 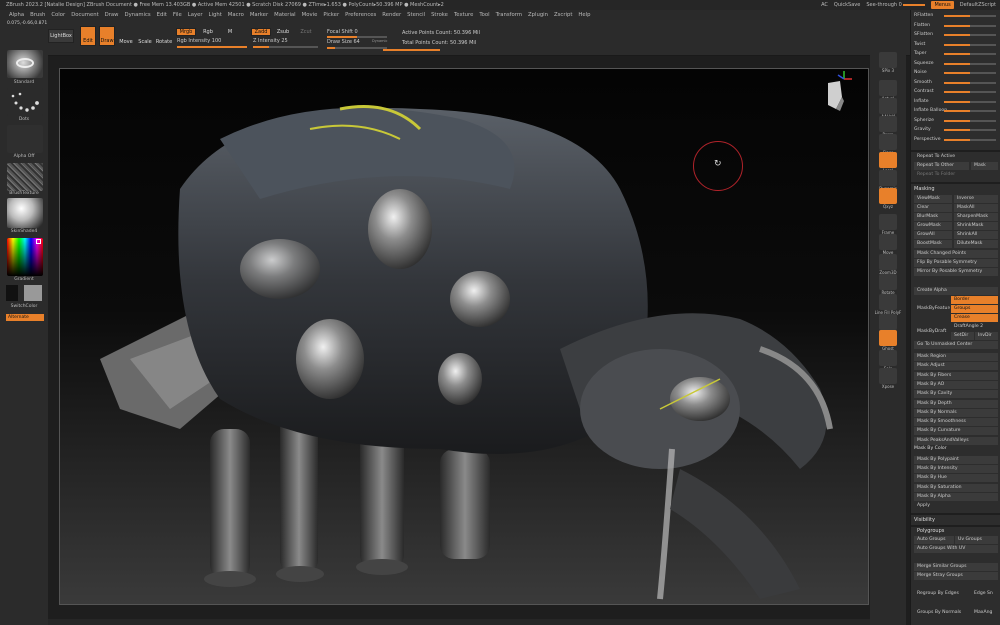 What do you see at coordinates (956, 157) in the screenshot?
I see `repeat-to-active-button: Repeat To Active` at bounding box center [956, 157].